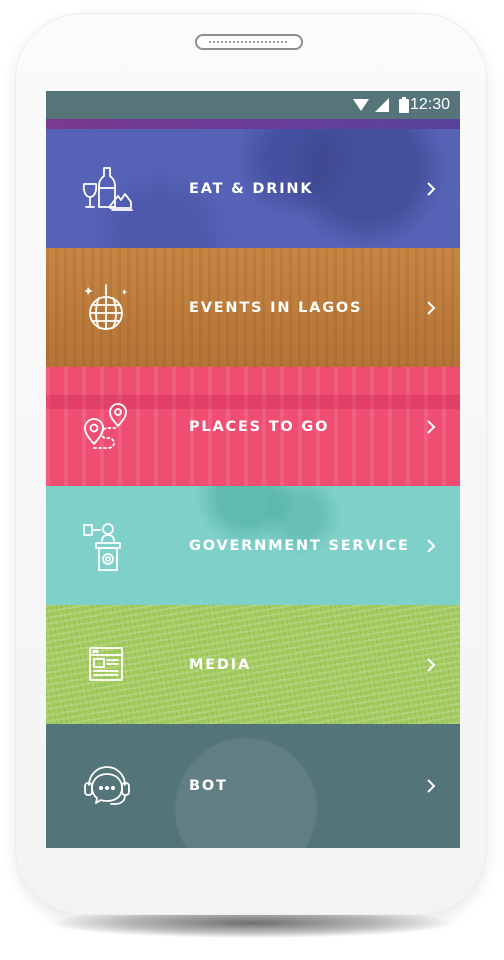  Describe the element at coordinates (259, 426) in the screenshot. I see `menu-item-label: PLACES TO GO` at that location.